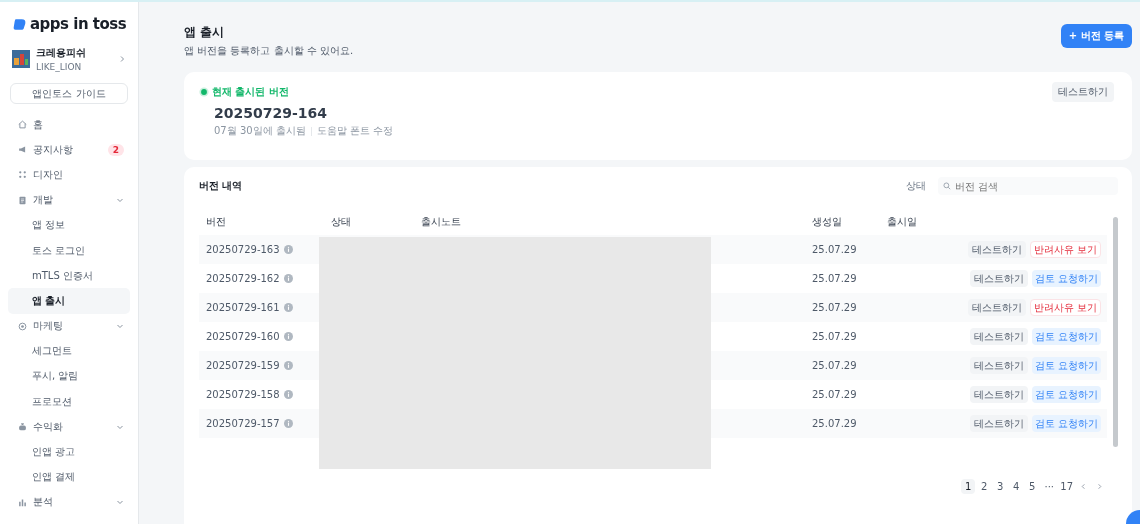  What do you see at coordinates (69, 351) in the screenshot?
I see `sidebar-subitem: 세그먼트` at bounding box center [69, 351].